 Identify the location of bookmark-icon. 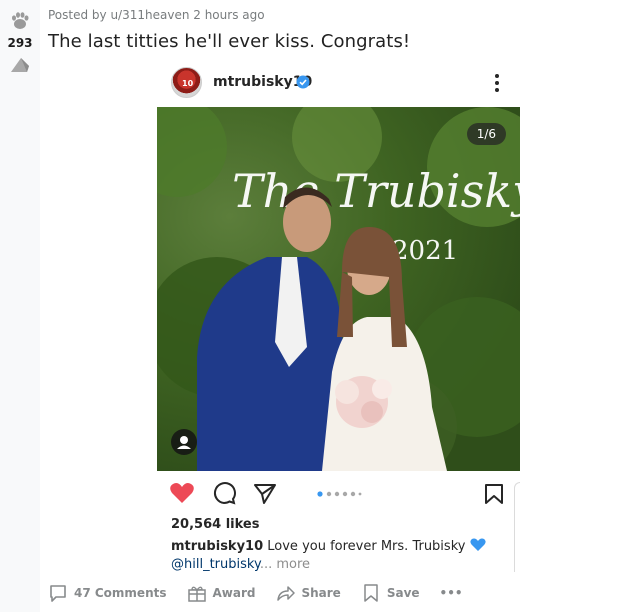
(494, 494).